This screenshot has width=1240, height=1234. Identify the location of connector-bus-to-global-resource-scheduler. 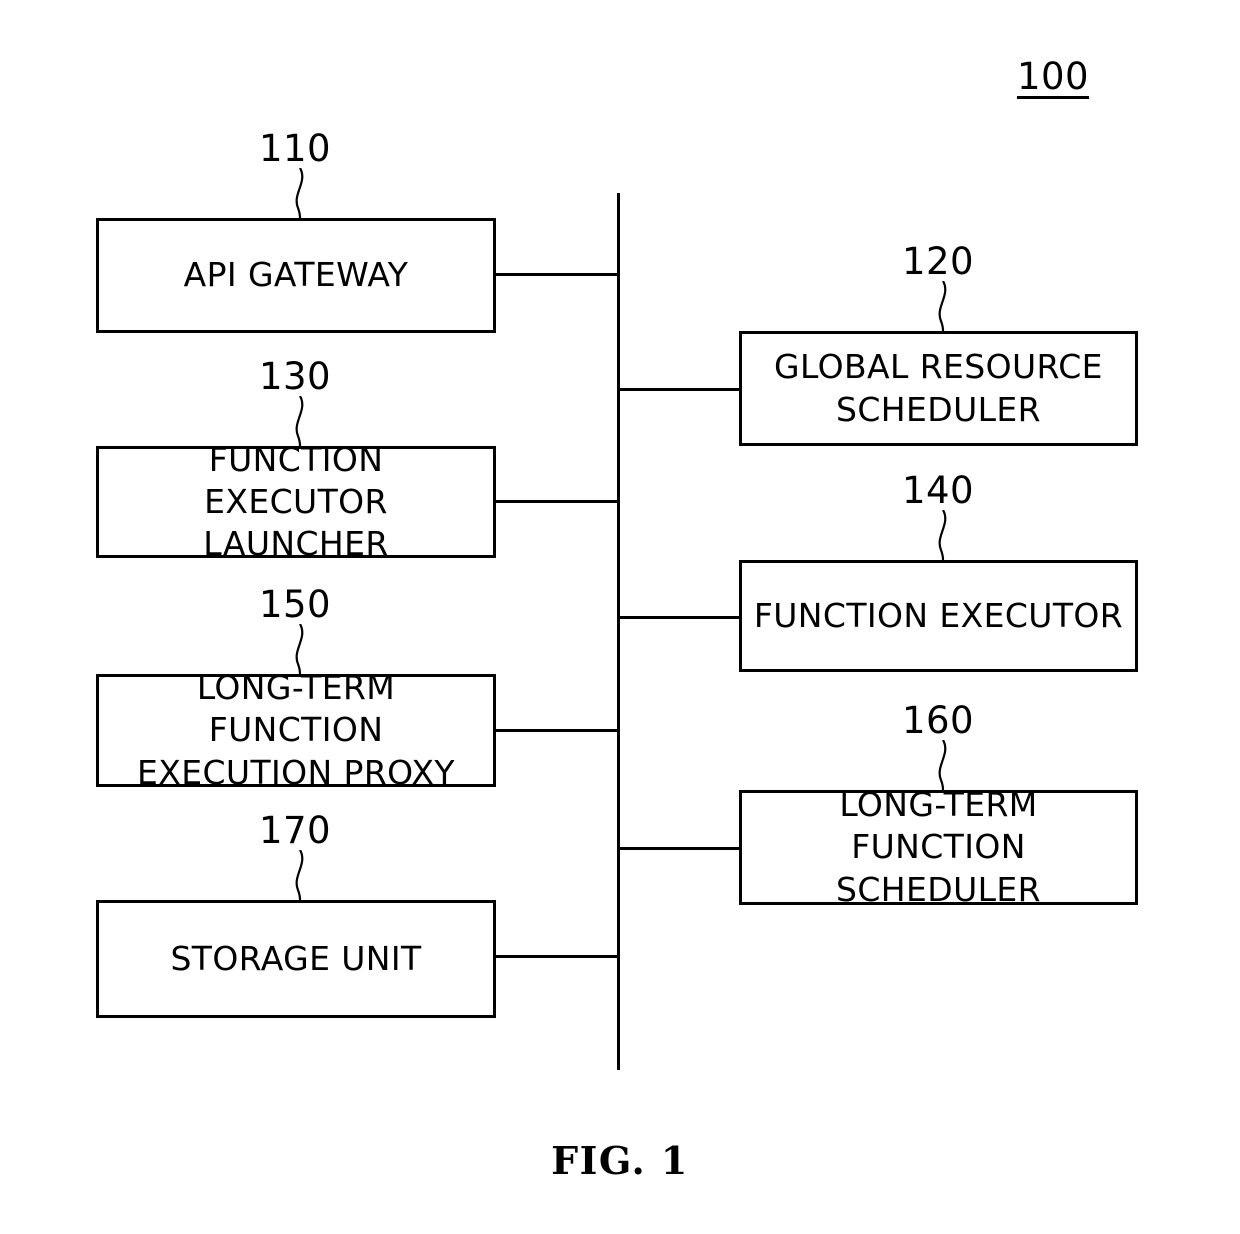
(679, 389).